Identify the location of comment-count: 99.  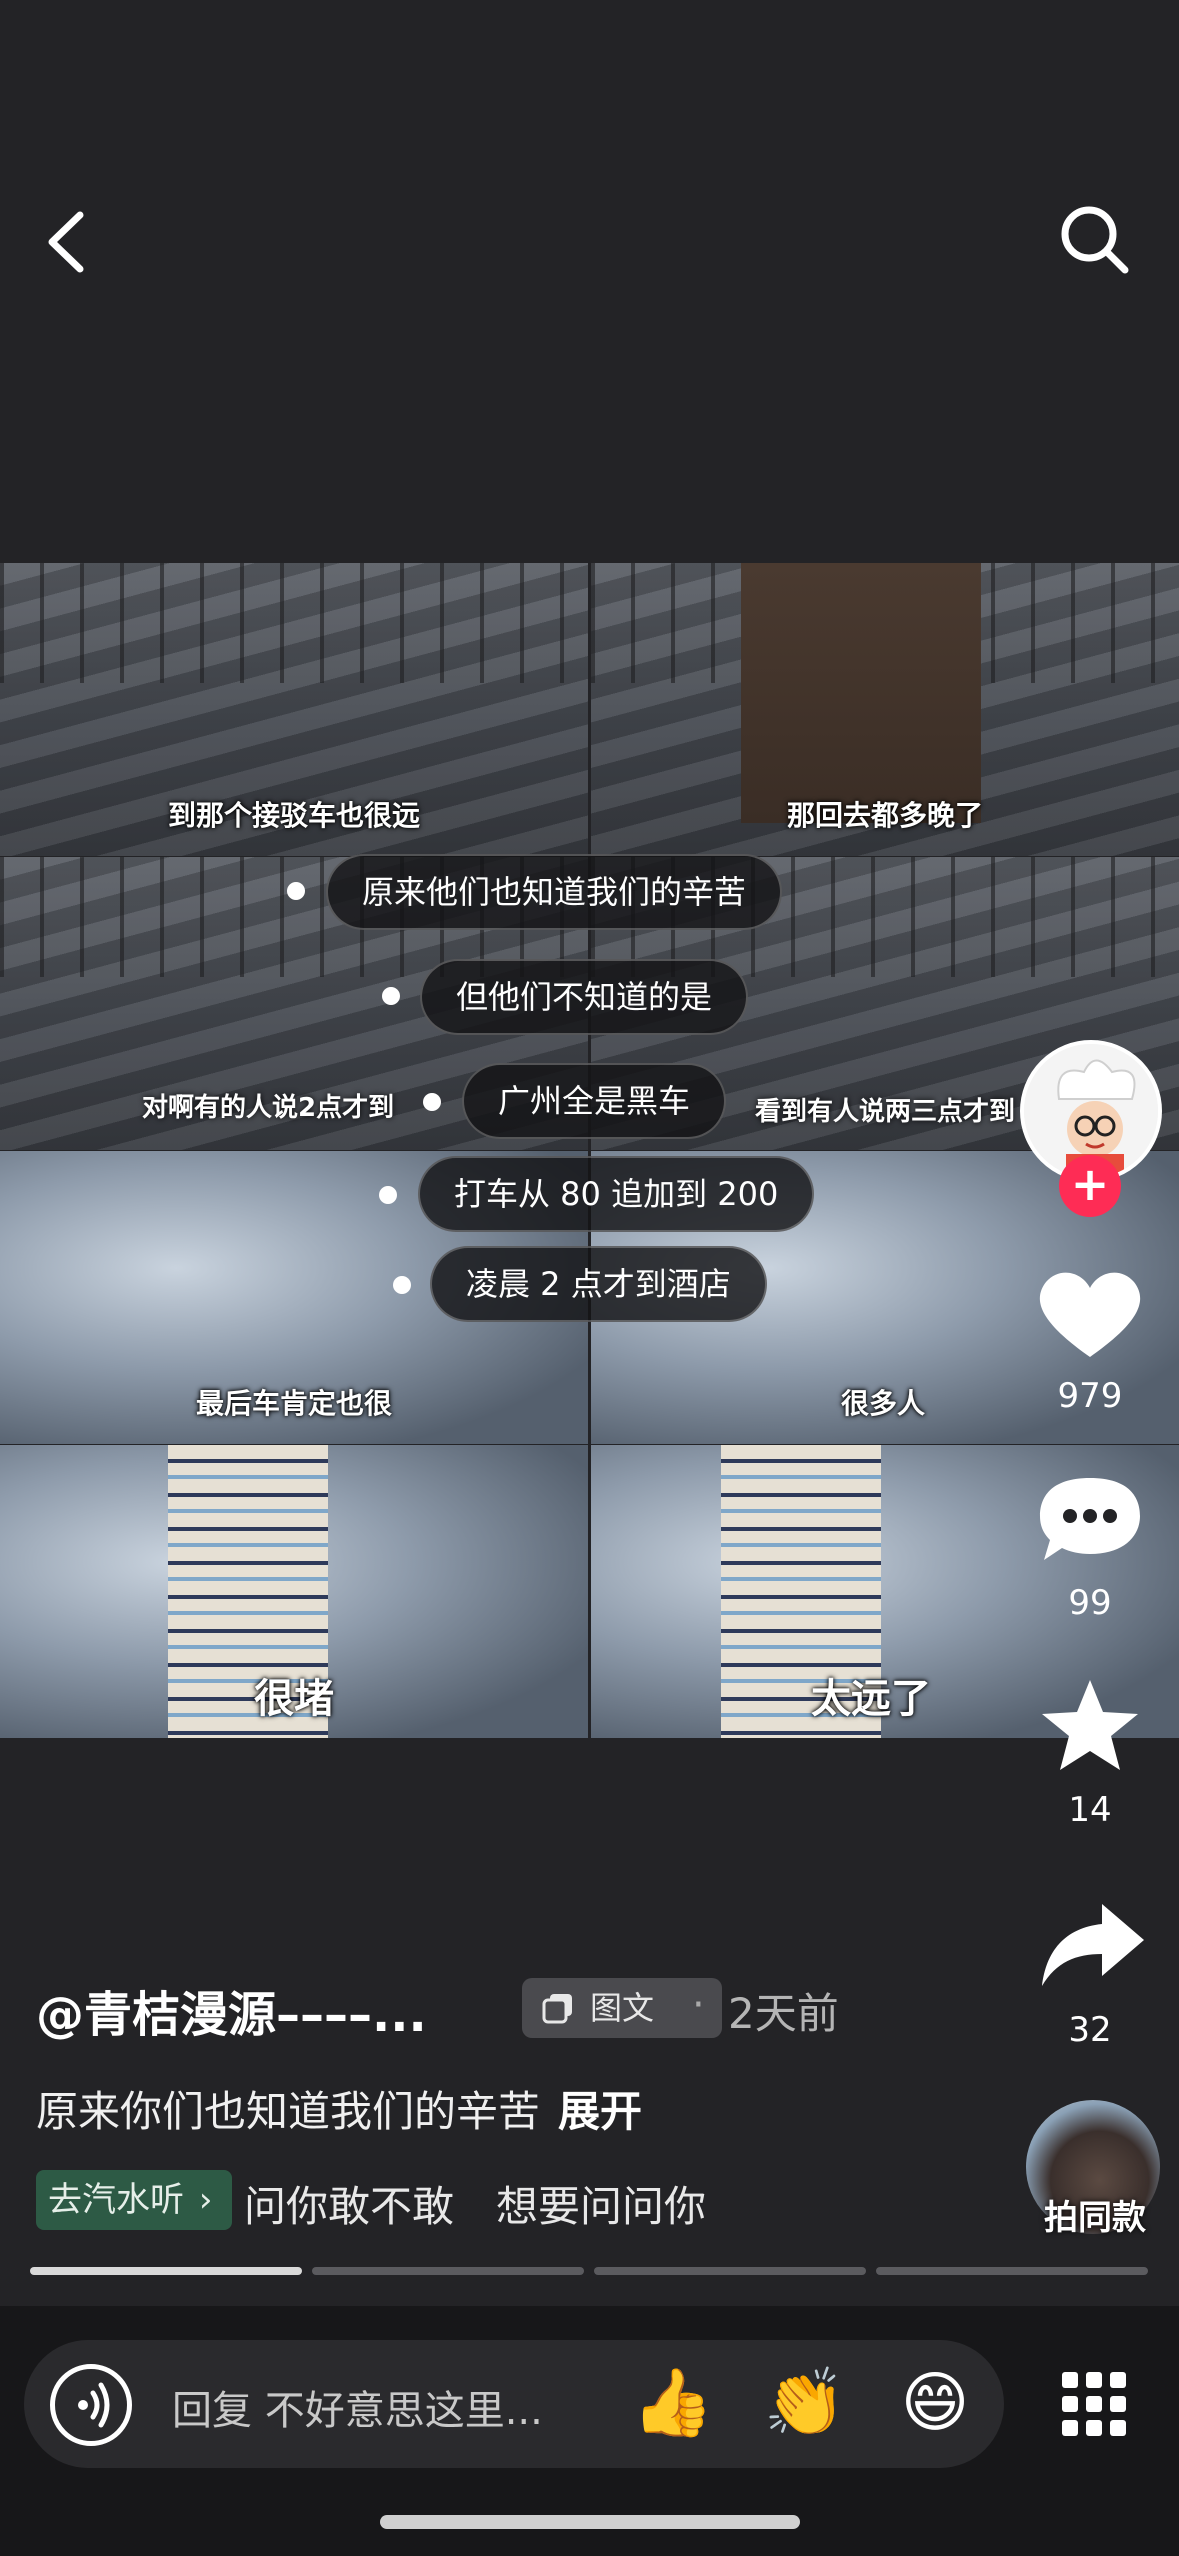
(1090, 1603).